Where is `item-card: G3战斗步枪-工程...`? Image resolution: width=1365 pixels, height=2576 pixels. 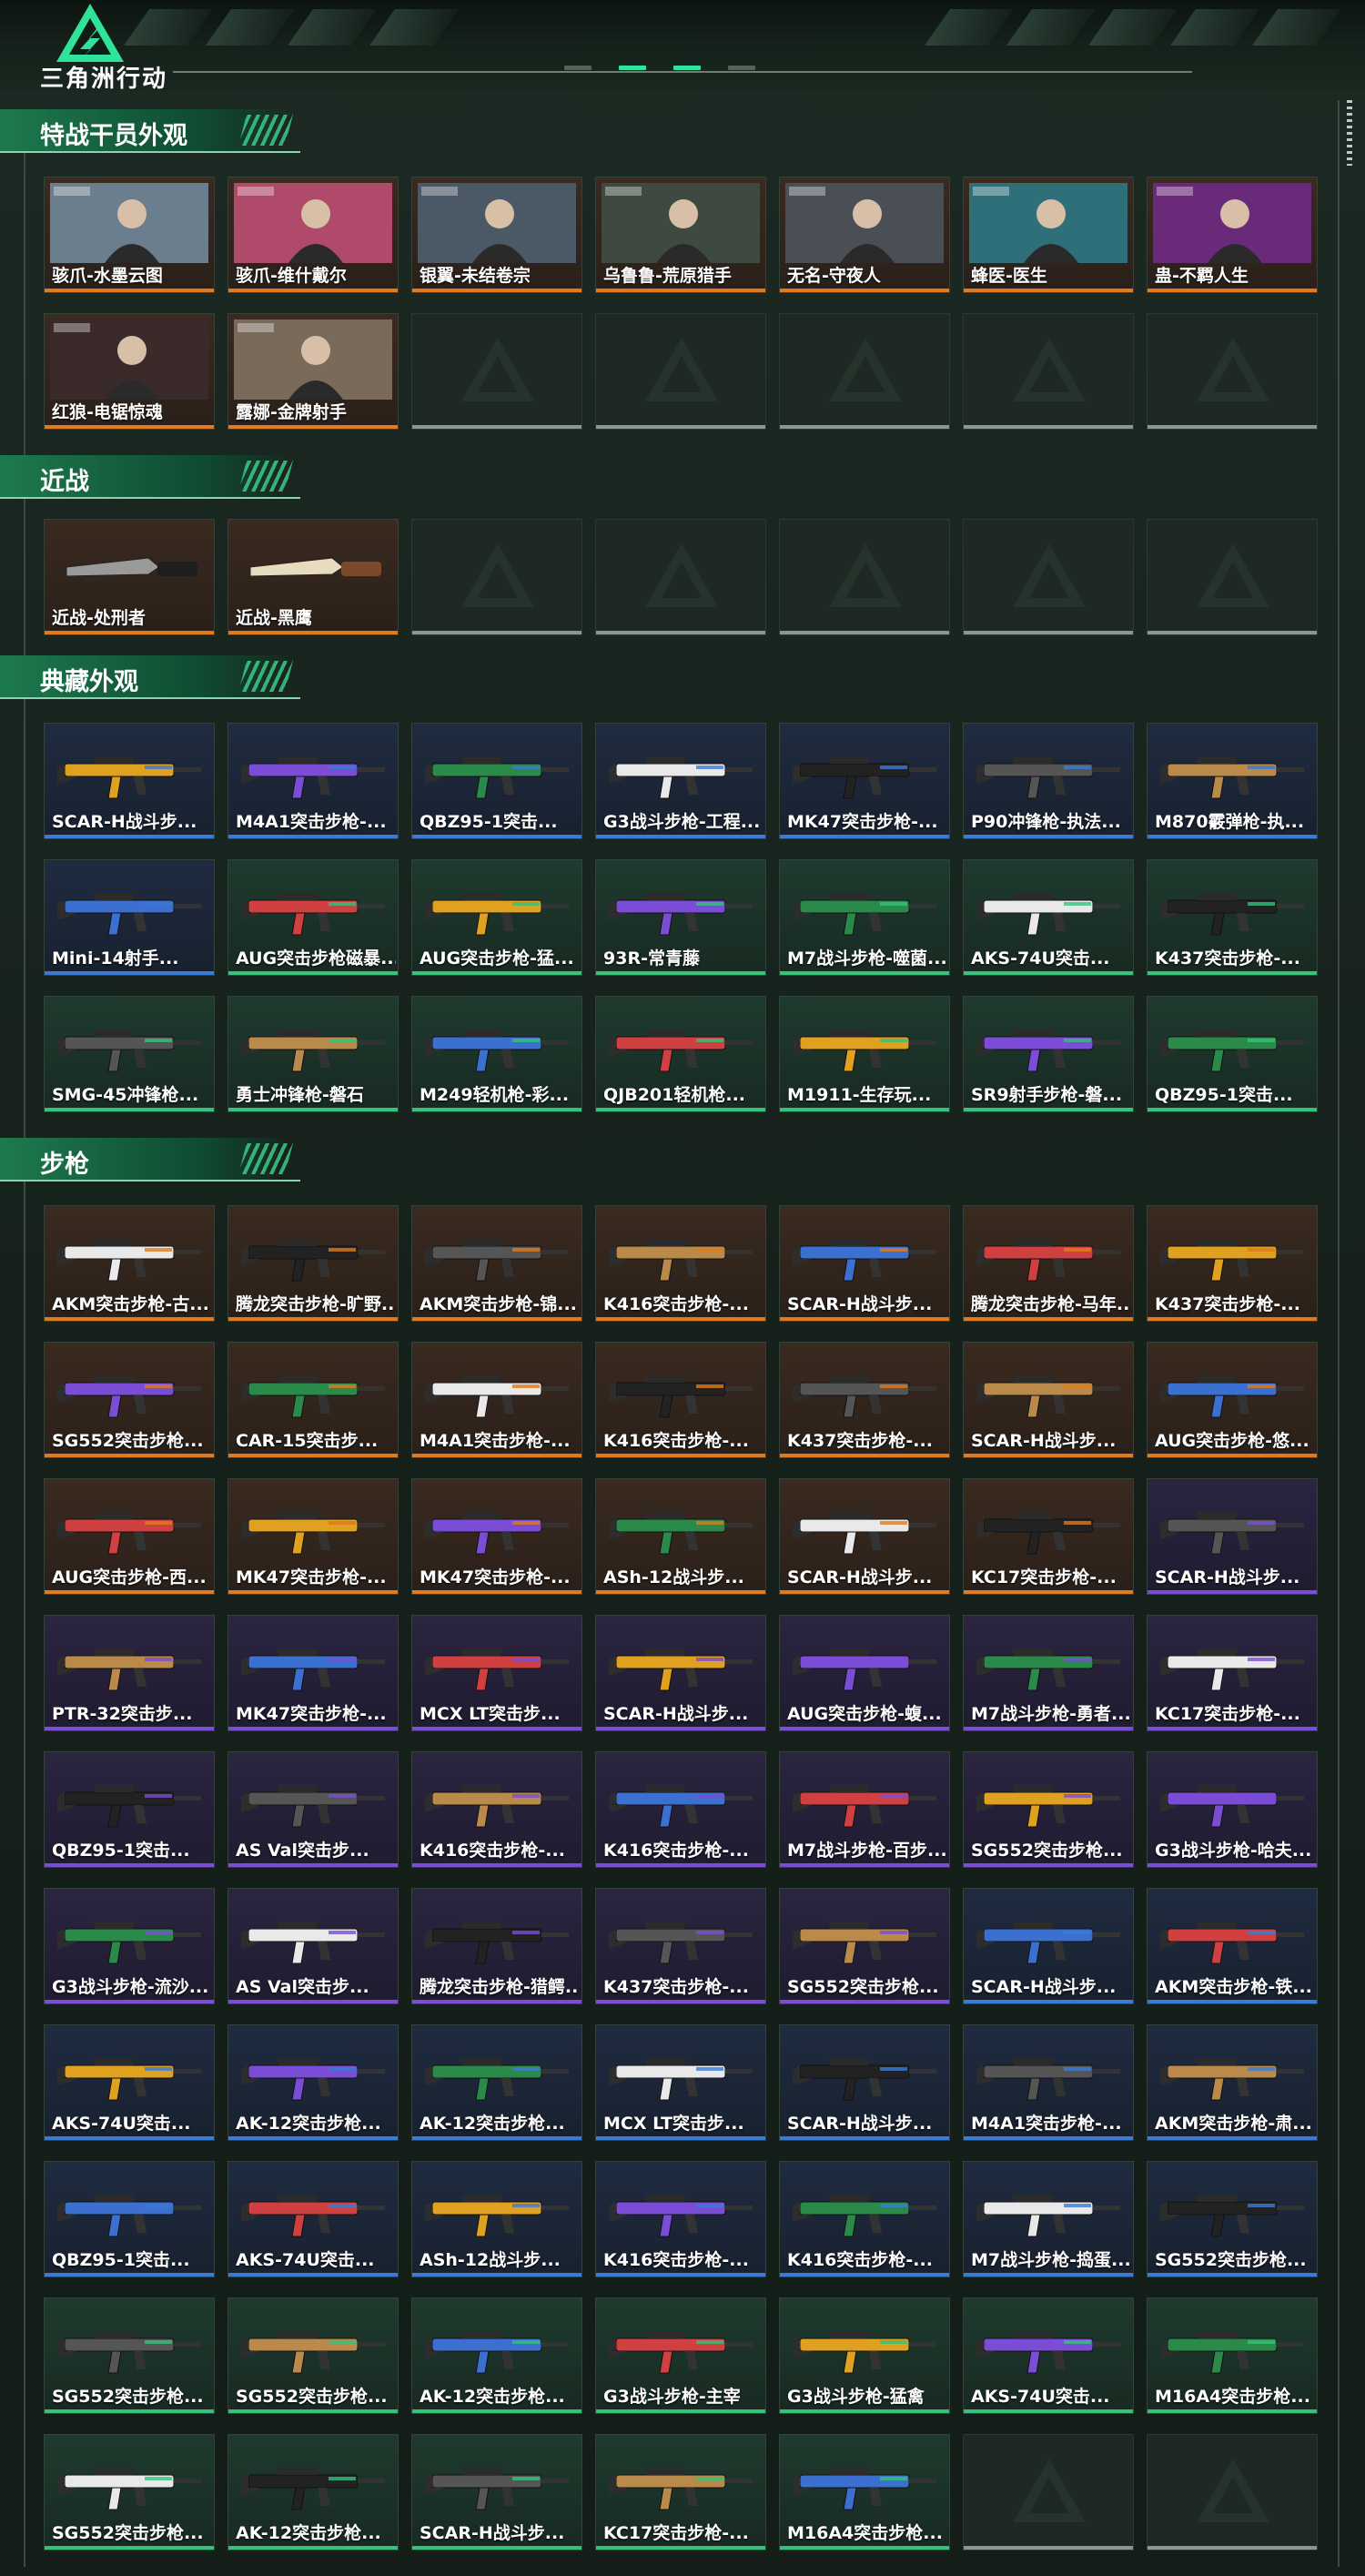
item-card: G3战斗步枪-工程... is located at coordinates (680, 781).